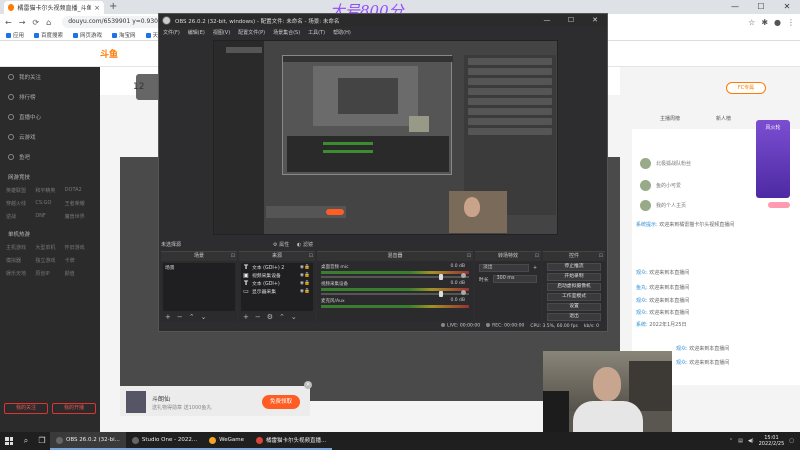  What do you see at coordinates (79, 260) in the screenshot?
I see `category-link: 卡牌` at bounding box center [79, 260].